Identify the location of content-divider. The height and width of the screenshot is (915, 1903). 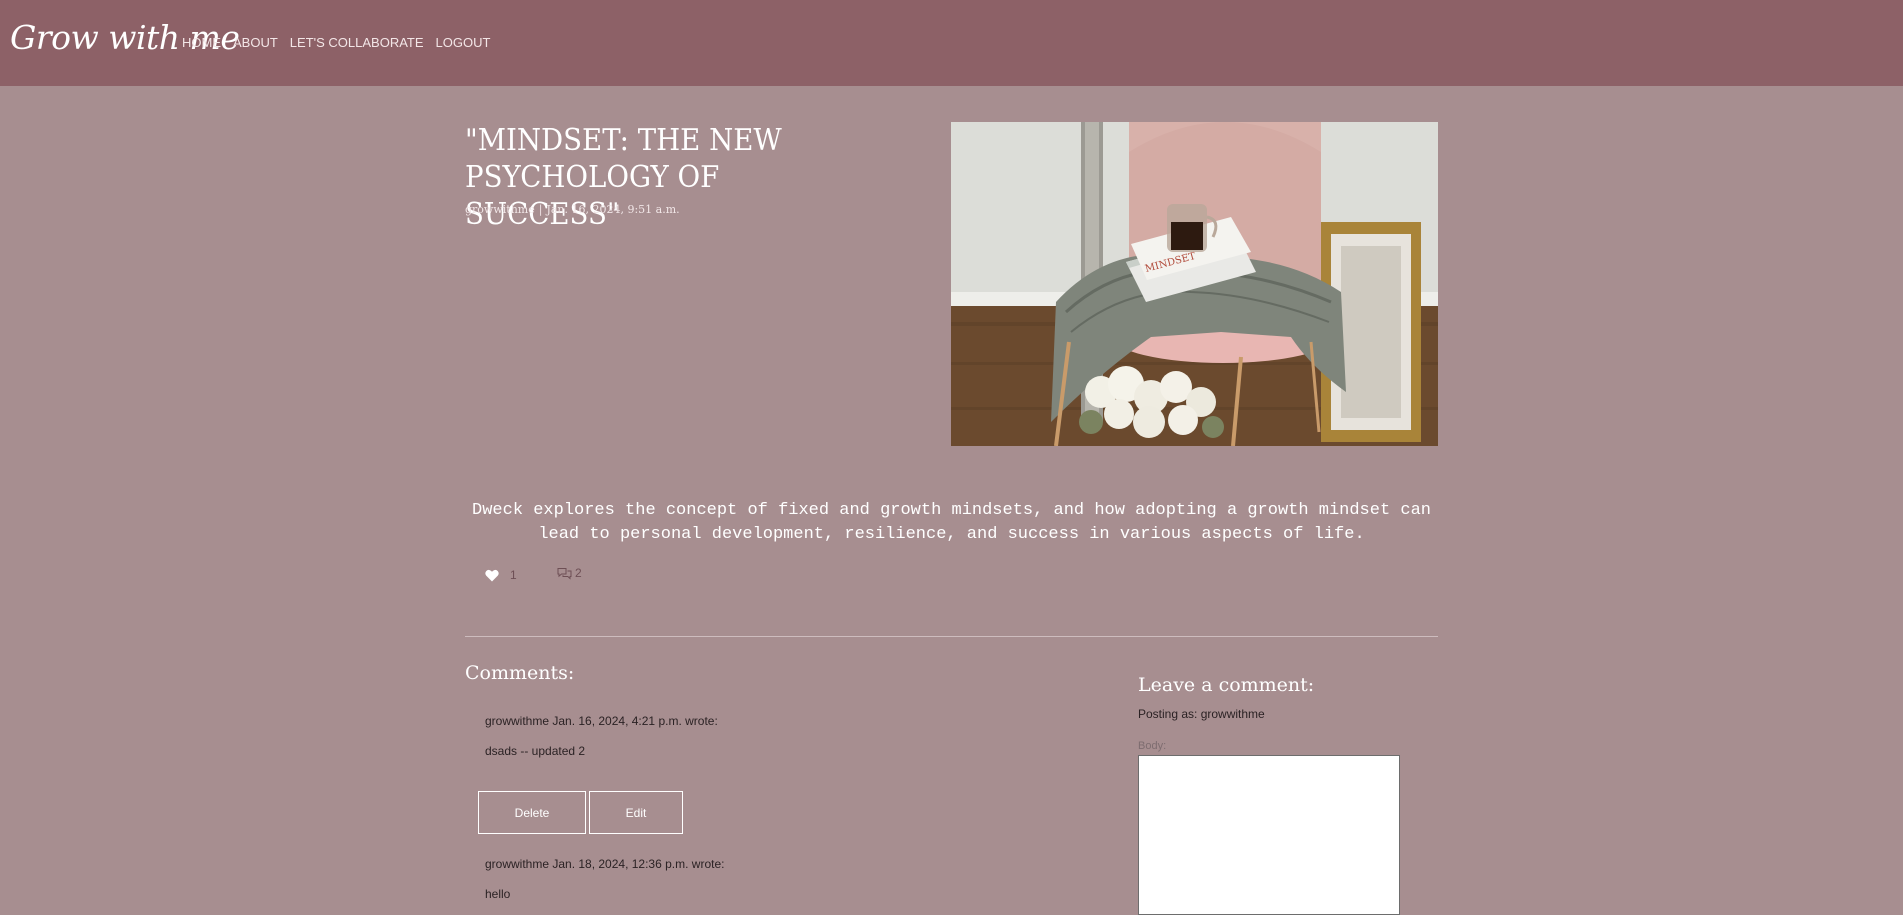
(951, 636).